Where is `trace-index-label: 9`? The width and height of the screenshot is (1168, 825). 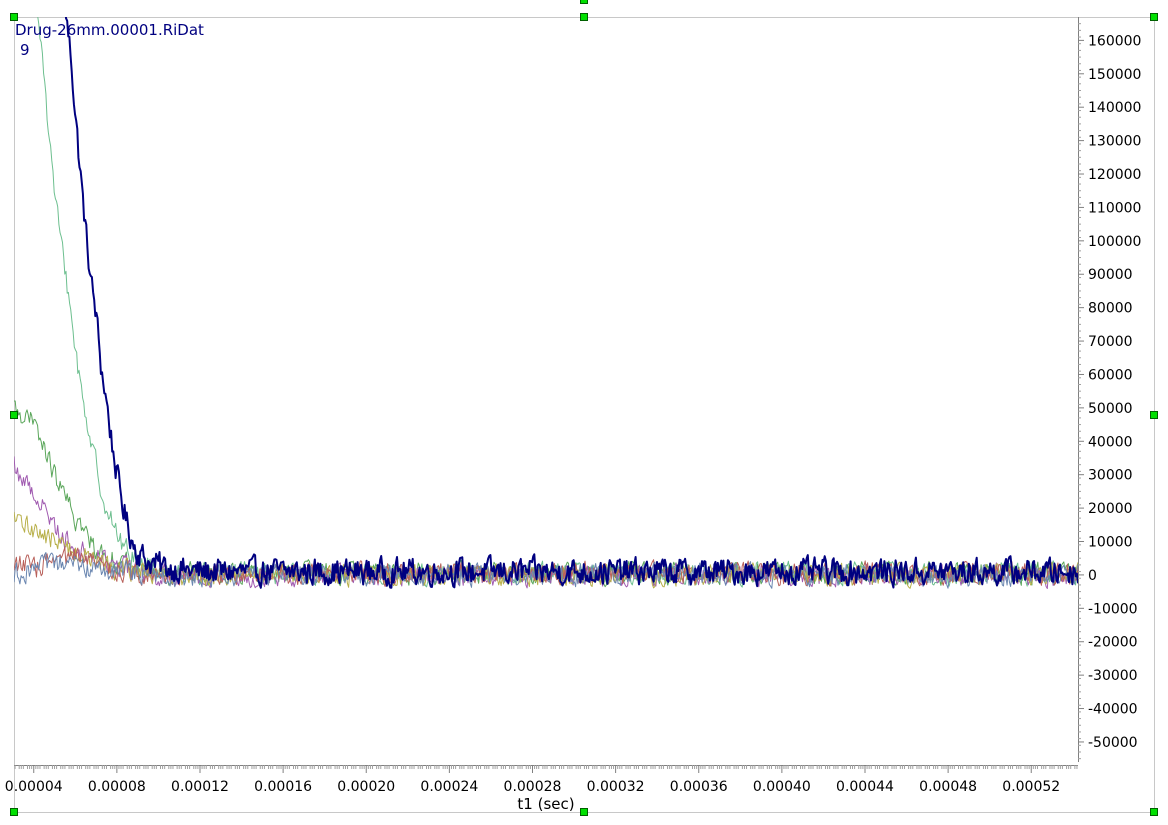 trace-index-label: 9 is located at coordinates (25, 50).